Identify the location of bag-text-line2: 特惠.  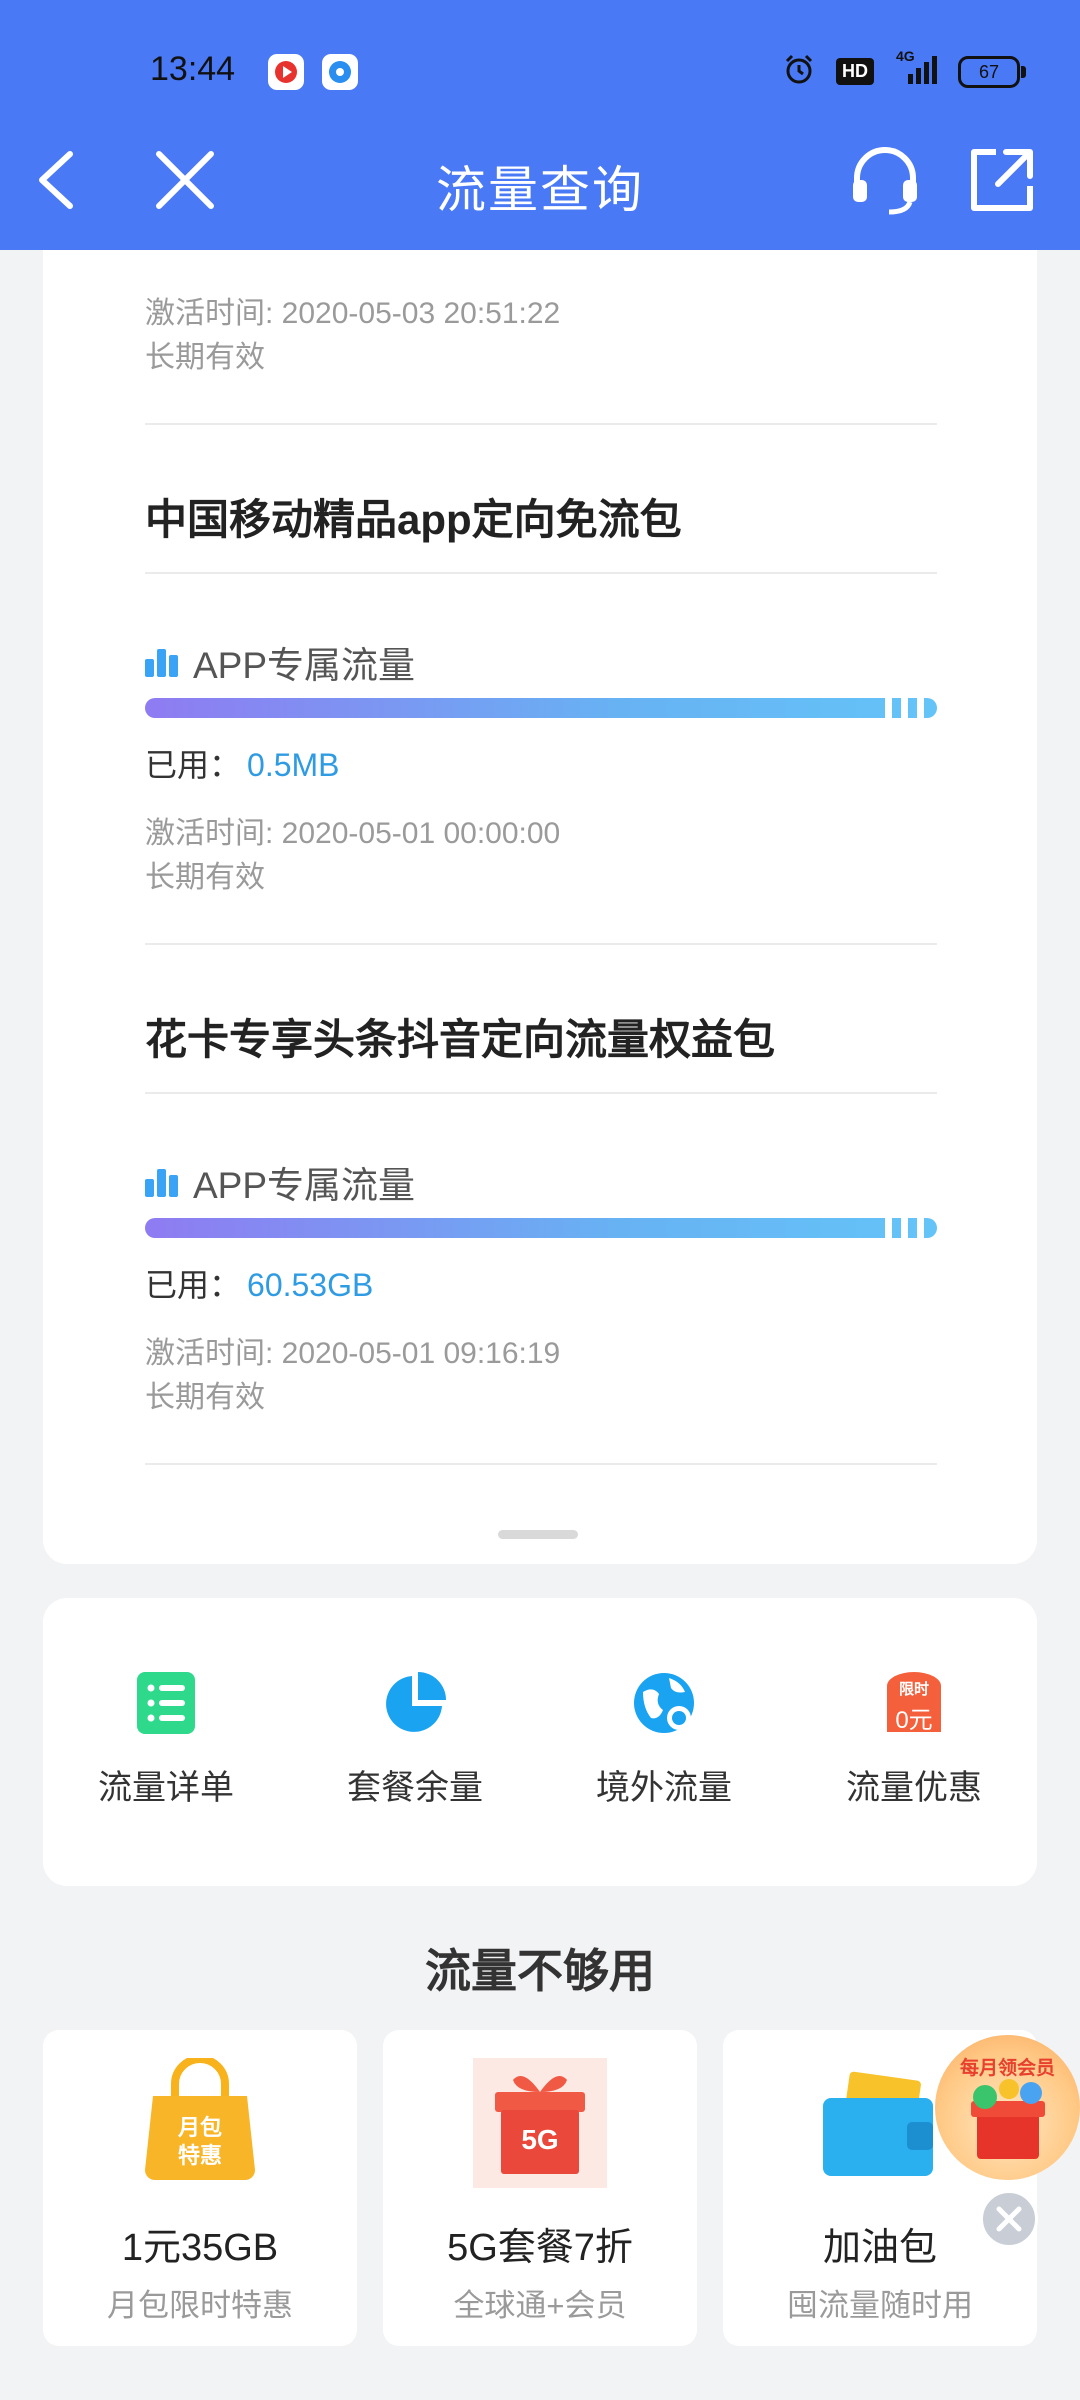
(199, 2155).